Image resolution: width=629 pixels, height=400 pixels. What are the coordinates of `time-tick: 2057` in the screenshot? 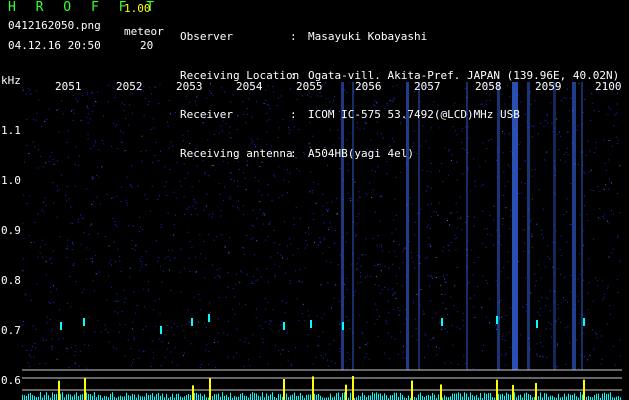 It's located at (427, 86).